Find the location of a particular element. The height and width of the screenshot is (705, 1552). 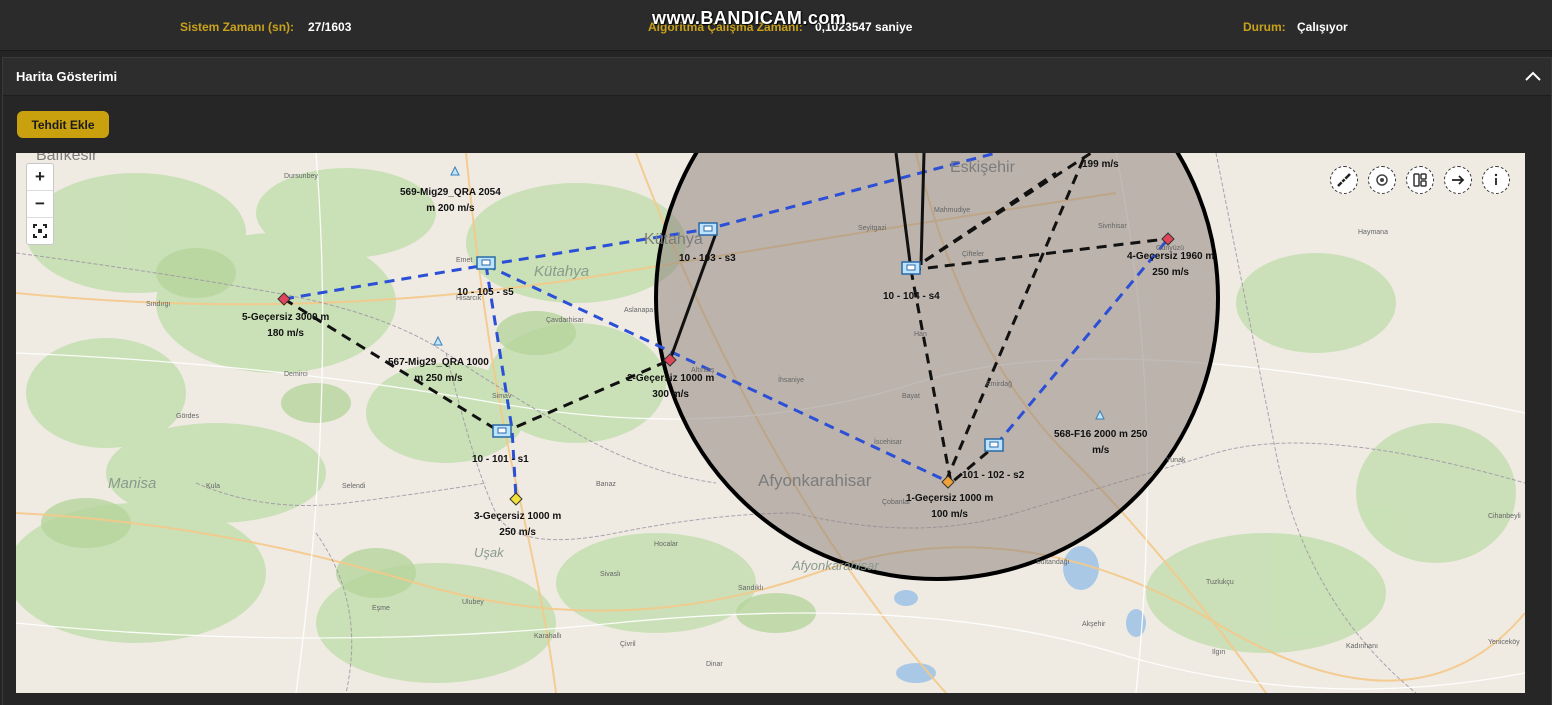

system-time-value: 27/1603 is located at coordinates (330, 27).